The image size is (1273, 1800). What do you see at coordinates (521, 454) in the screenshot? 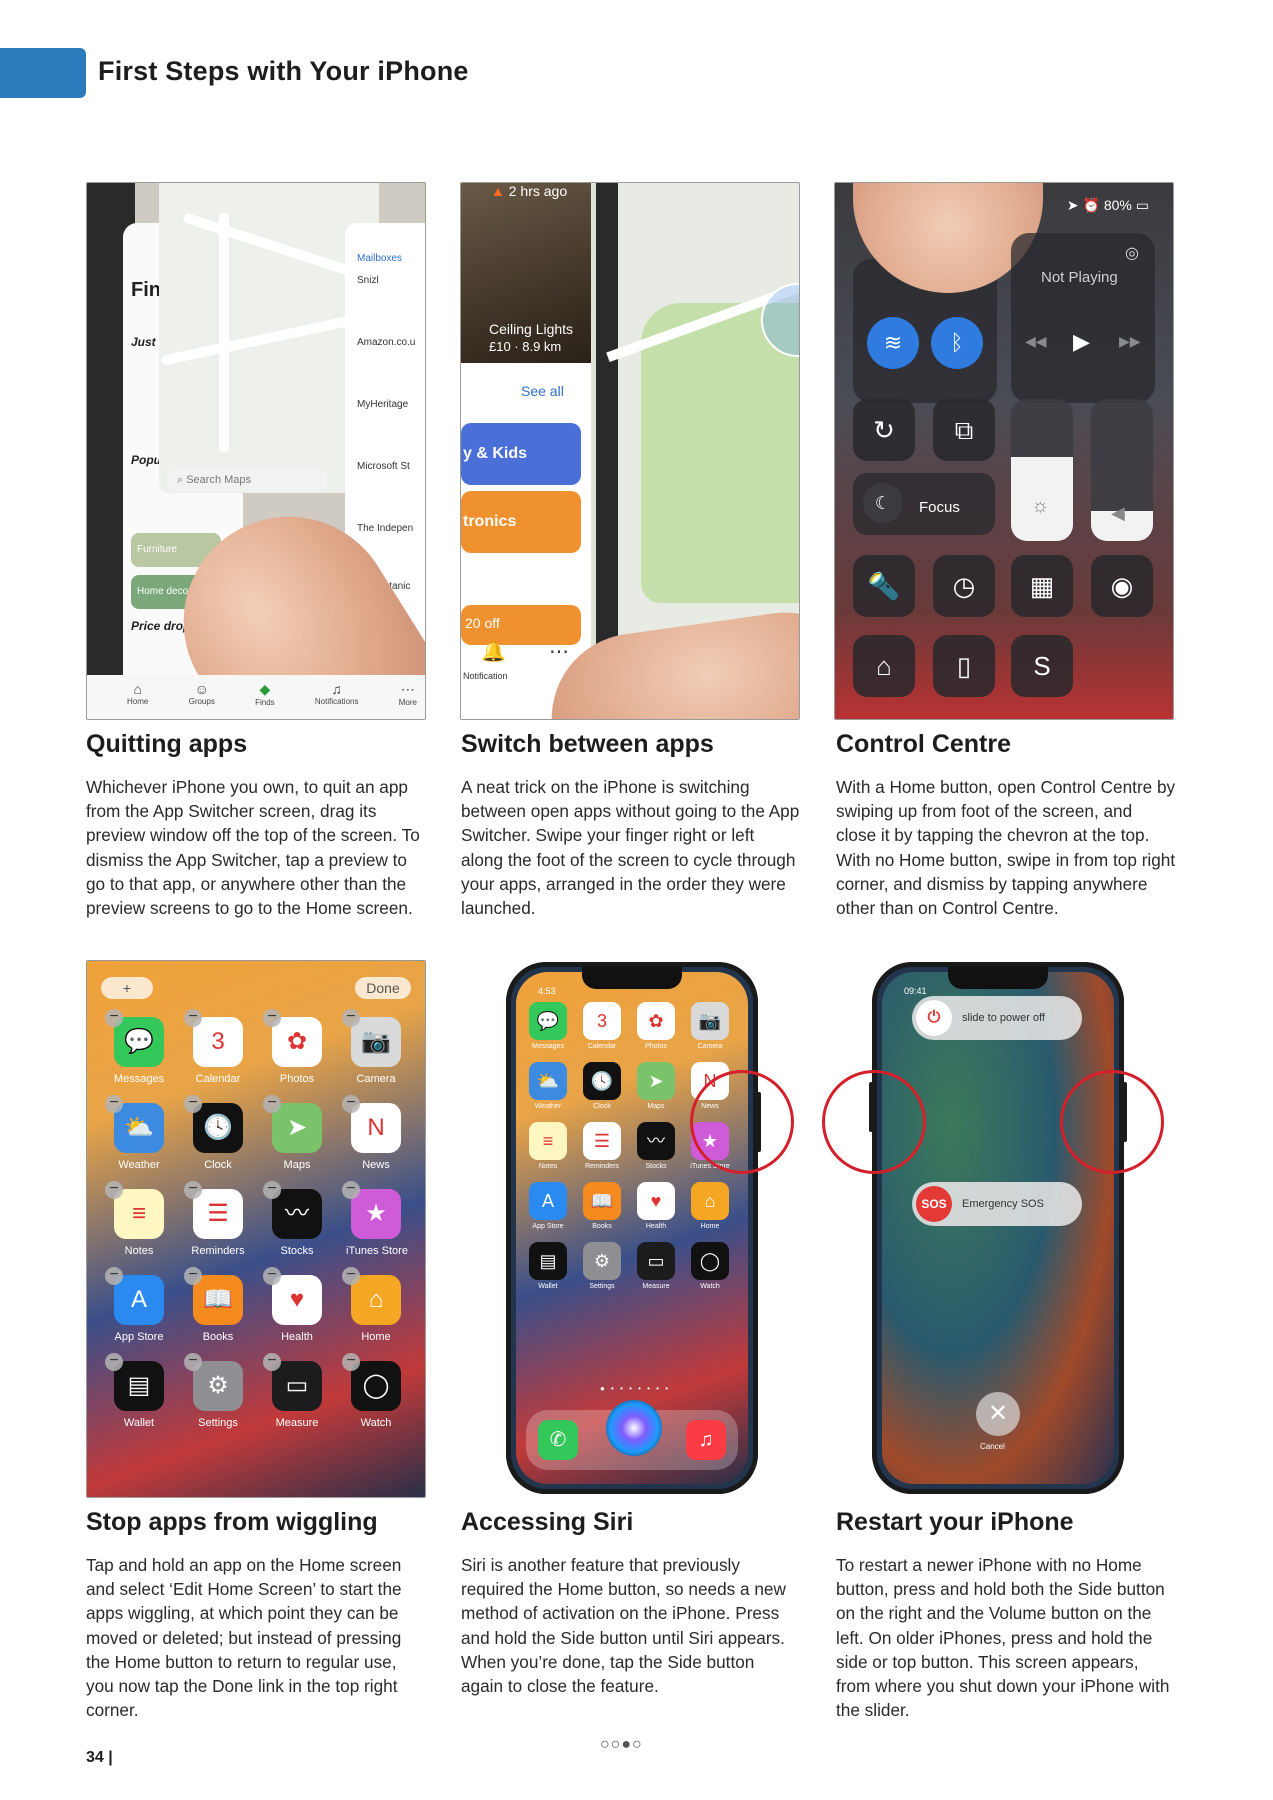
I see `category-tile: y & Kids` at bounding box center [521, 454].